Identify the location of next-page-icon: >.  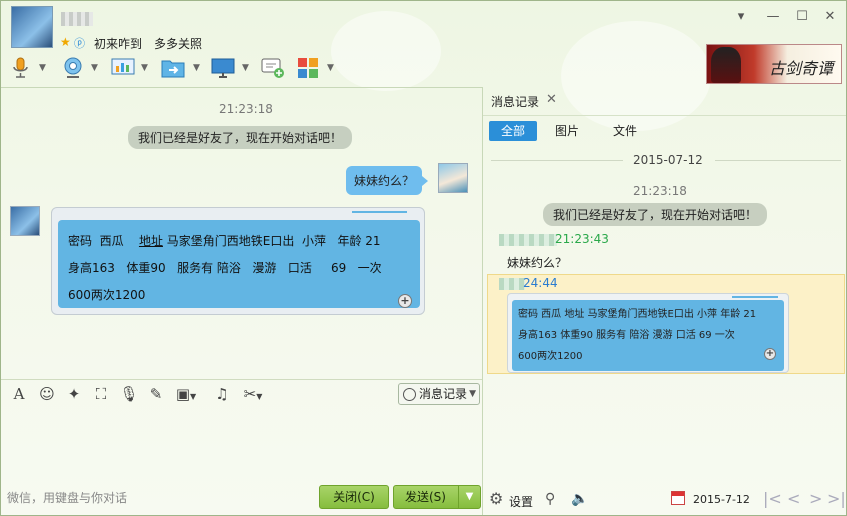
(815, 498).